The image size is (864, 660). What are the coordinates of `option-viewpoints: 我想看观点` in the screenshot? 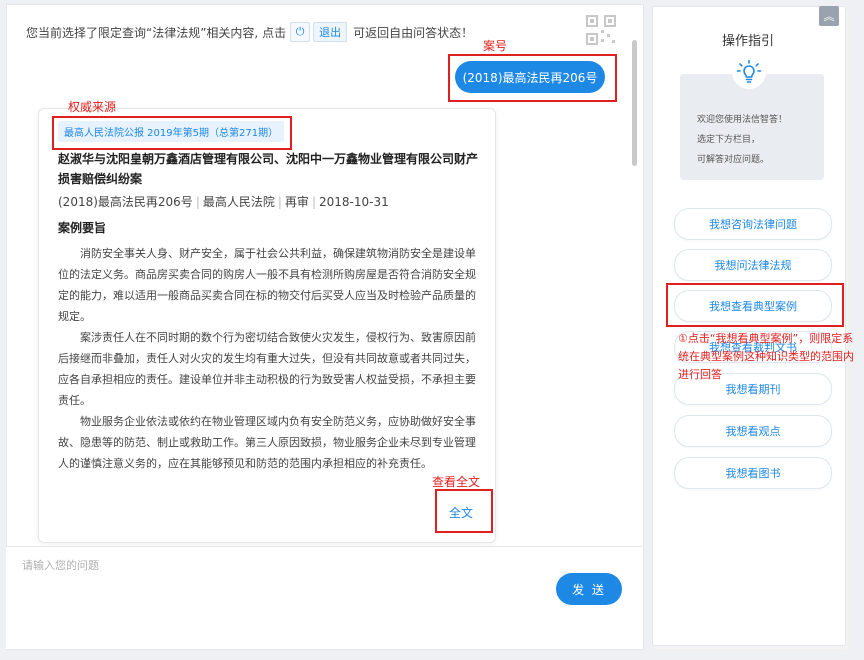 It's located at (753, 431).